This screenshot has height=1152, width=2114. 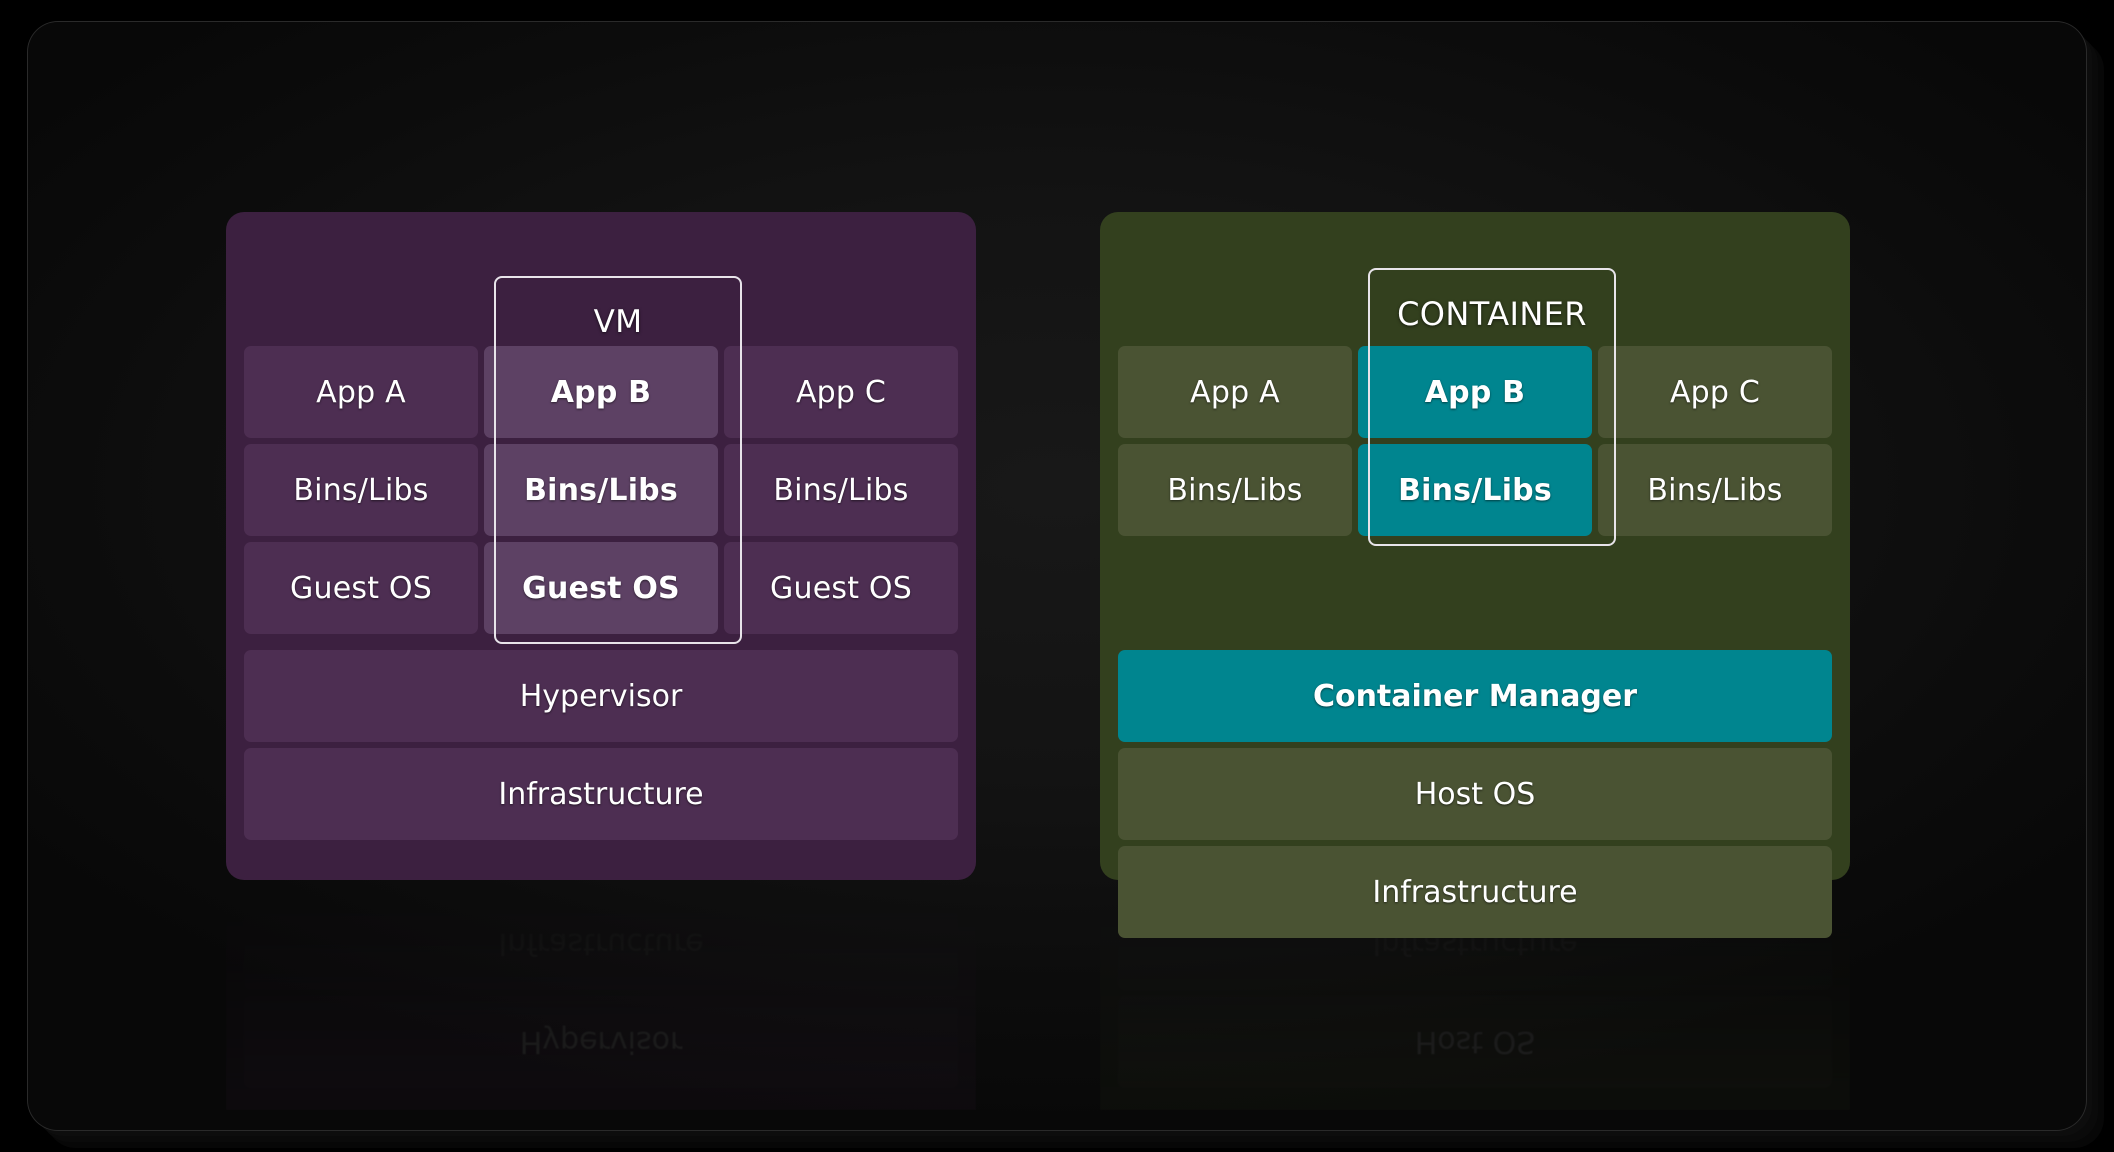 I want to click on container-bar-infrastructure: Infrastructure, so click(x=1475, y=892).